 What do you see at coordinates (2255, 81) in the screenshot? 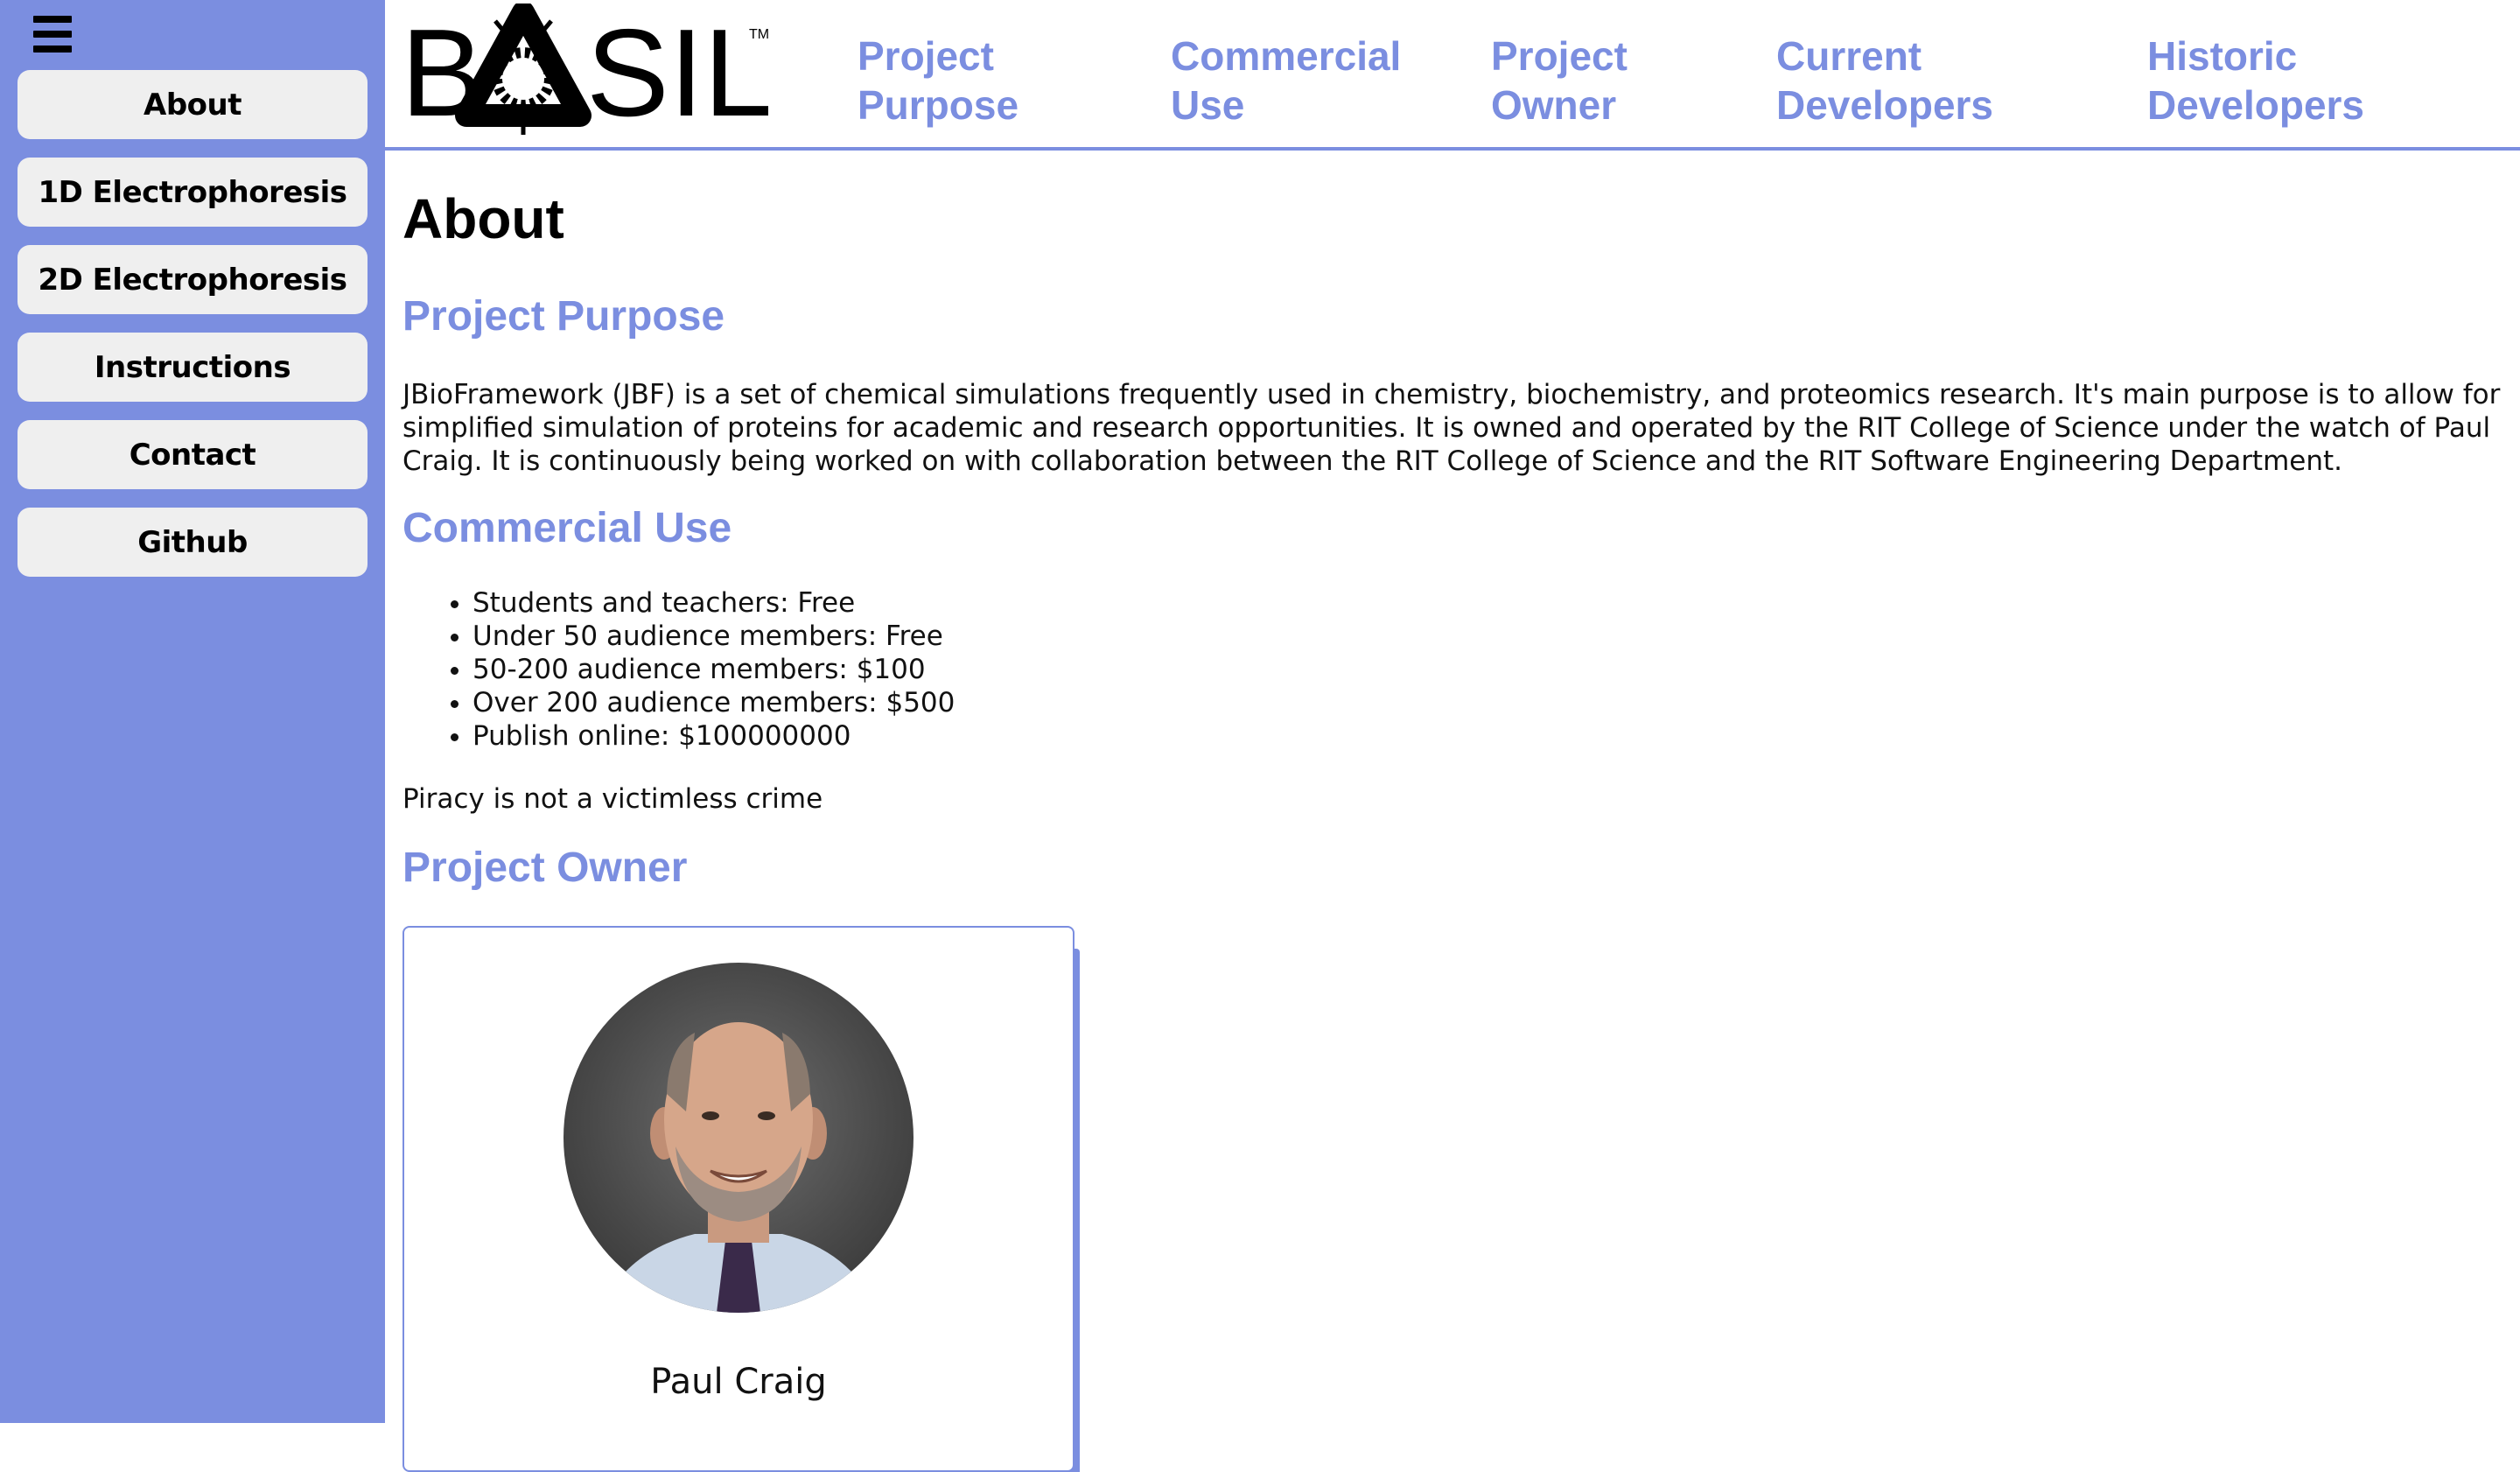
I see `nav-historic-developers: Historic Developers` at bounding box center [2255, 81].